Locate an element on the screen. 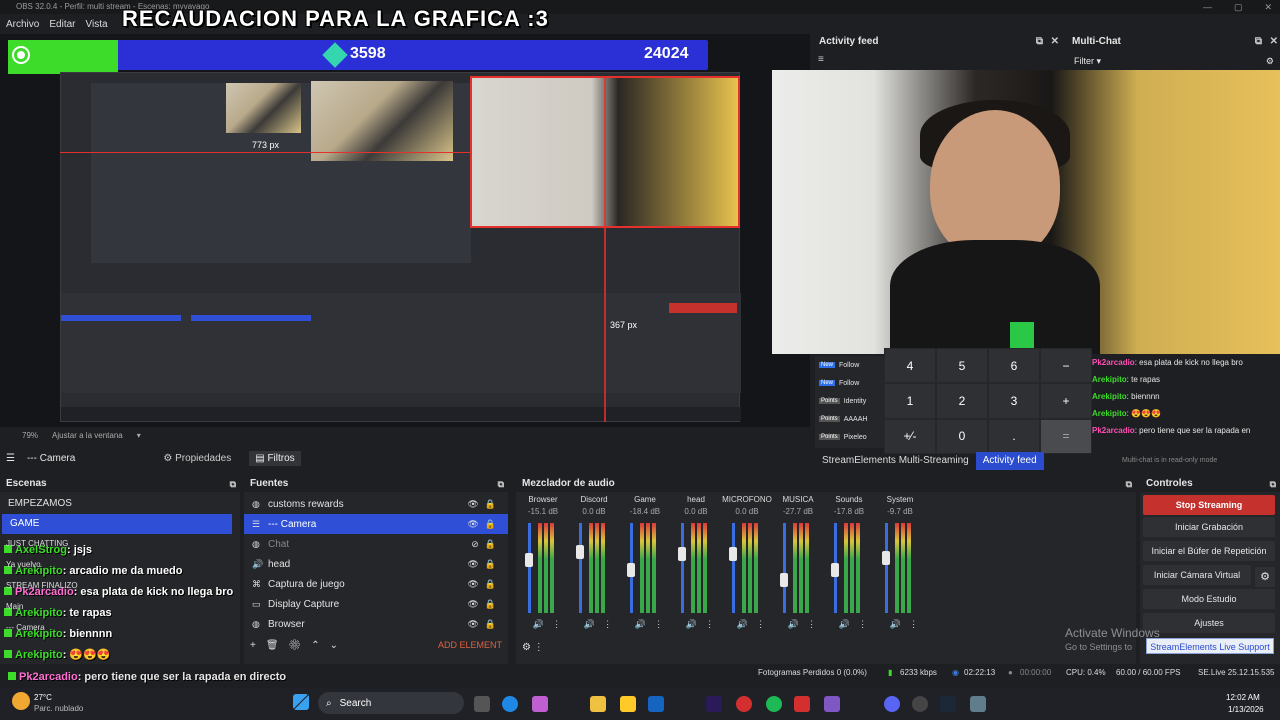 The image size is (1280, 720). scene-item: STREAM FINALIZO is located at coordinates (42, 585).